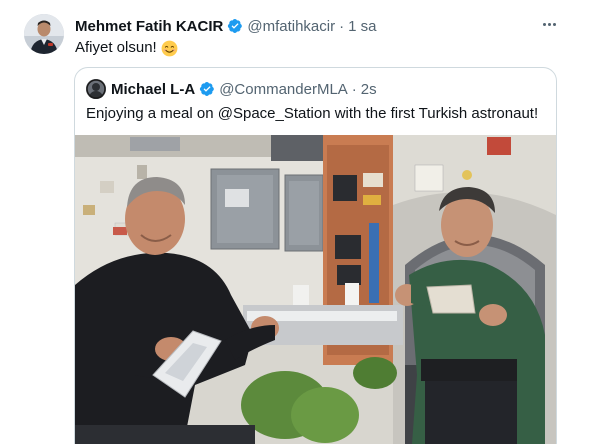 The width and height of the screenshot is (600, 444). I want to click on avatar-photo, so click(44, 34).